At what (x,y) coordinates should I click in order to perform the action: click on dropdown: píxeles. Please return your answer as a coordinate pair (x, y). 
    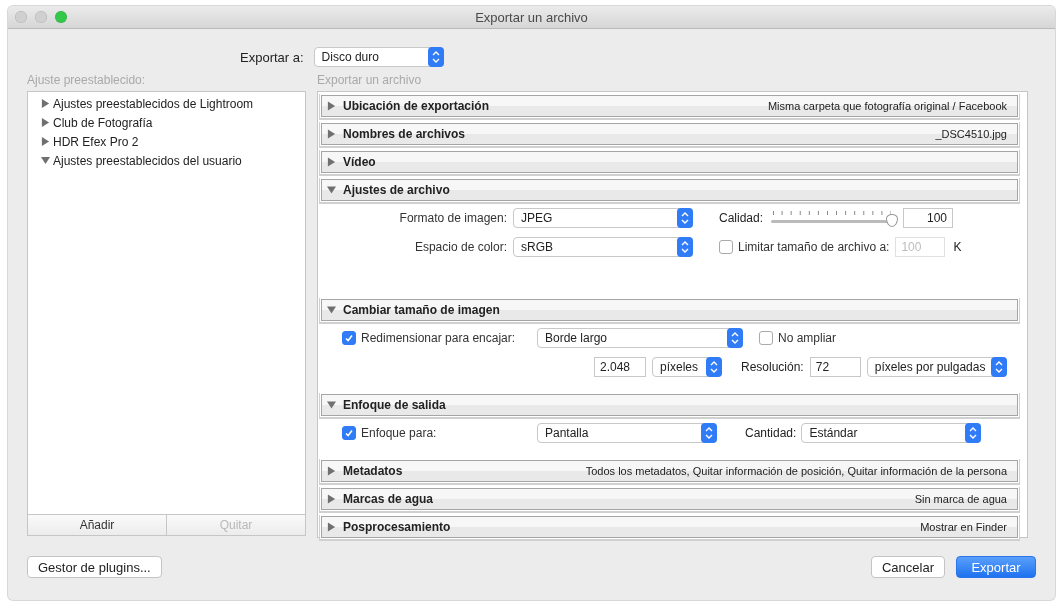
    Looking at the image, I should click on (687, 367).